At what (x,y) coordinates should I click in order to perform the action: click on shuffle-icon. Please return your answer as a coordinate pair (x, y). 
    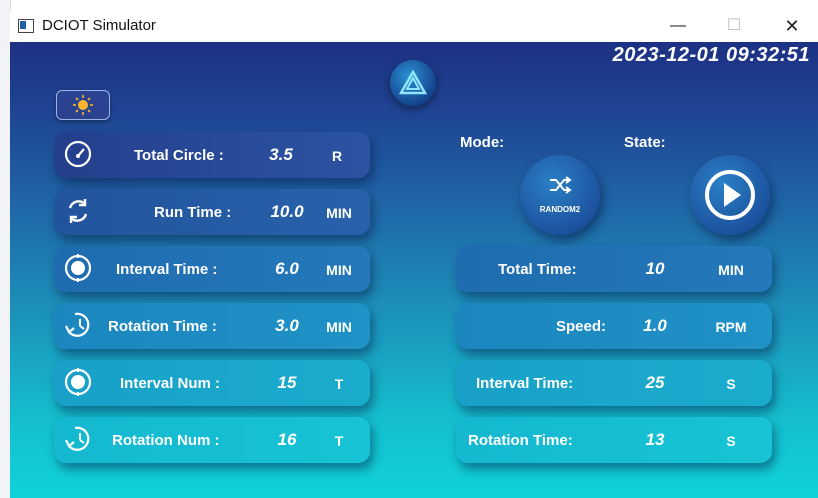
    Looking at the image, I should click on (561, 185).